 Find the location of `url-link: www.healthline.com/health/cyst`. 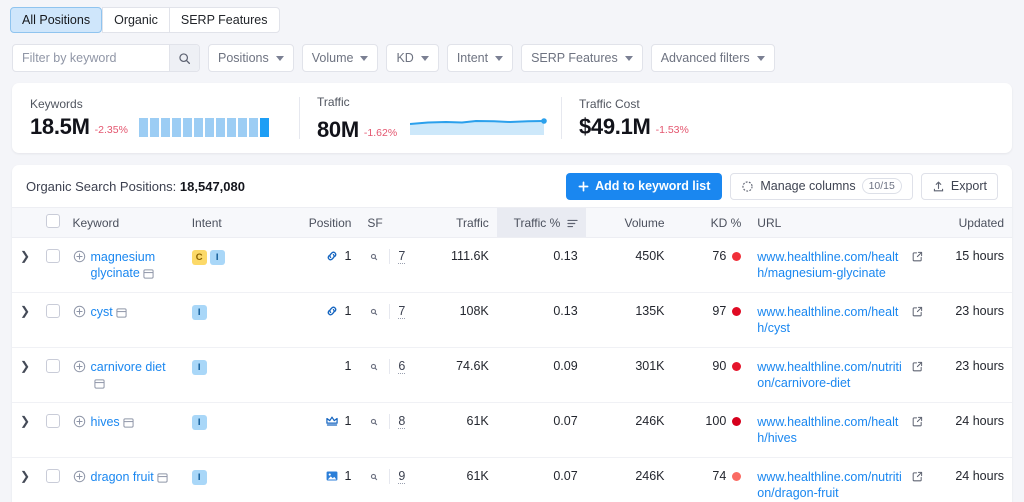

url-link: www.healthline.com/health/cyst is located at coordinates (831, 320).